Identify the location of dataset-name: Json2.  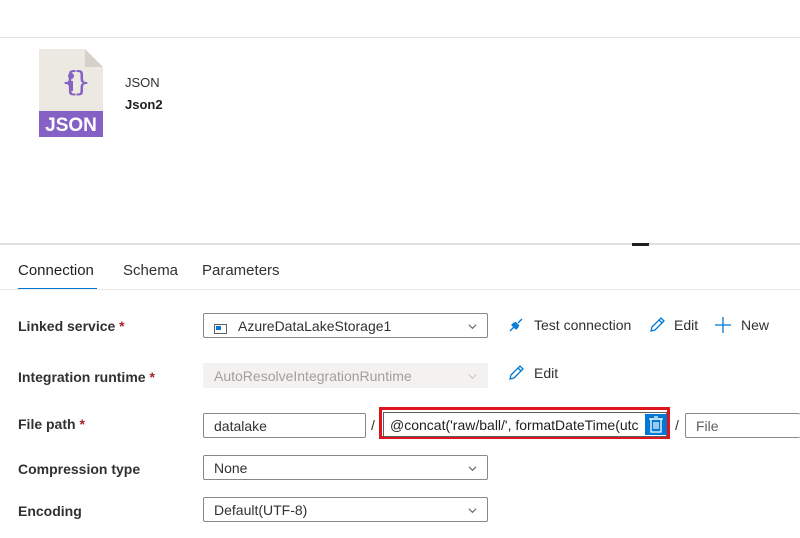
(144, 104).